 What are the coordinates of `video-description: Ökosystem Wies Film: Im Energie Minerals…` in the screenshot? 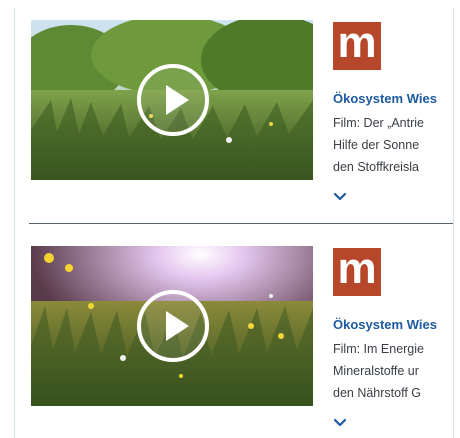 It's located at (393, 360).